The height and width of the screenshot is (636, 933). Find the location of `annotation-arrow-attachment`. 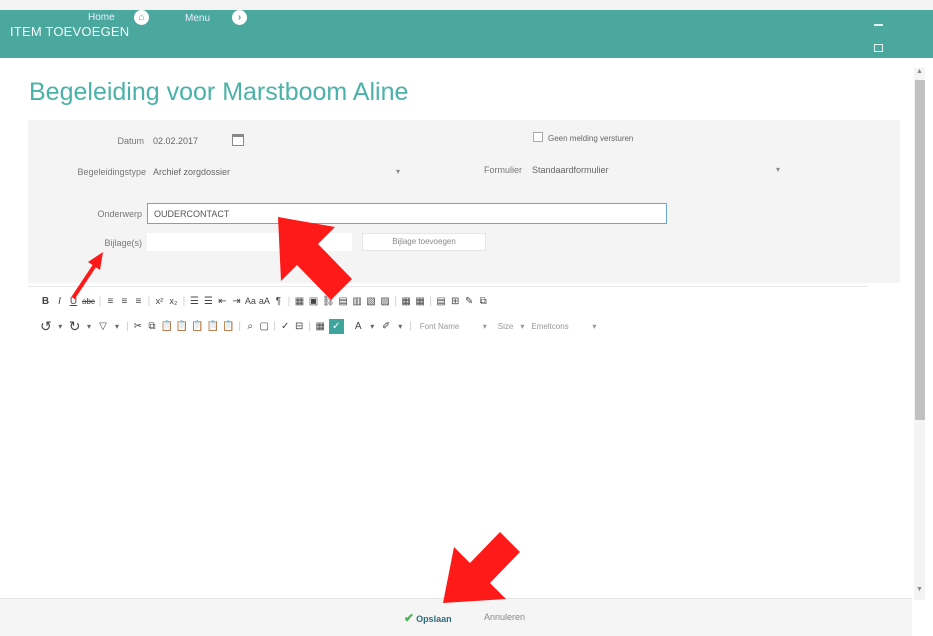

annotation-arrow-attachment is located at coordinates (87, 276).